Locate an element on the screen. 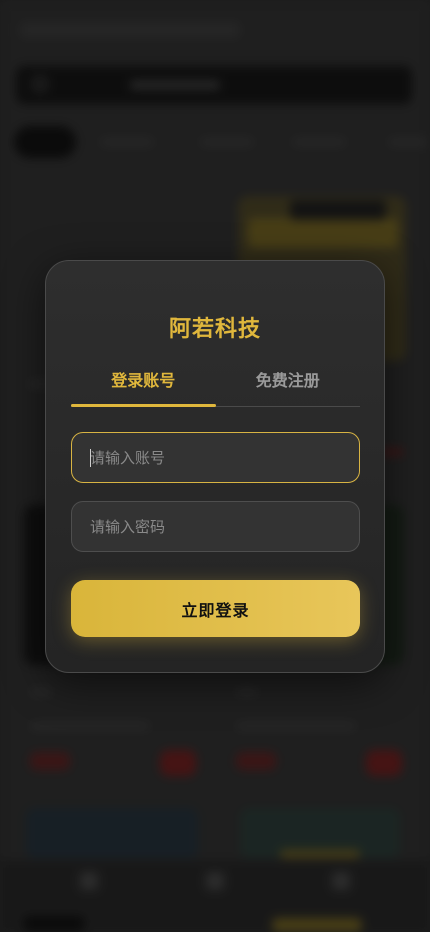 Image resolution: width=430 pixels, height=932 pixels. text-caret is located at coordinates (90, 458).